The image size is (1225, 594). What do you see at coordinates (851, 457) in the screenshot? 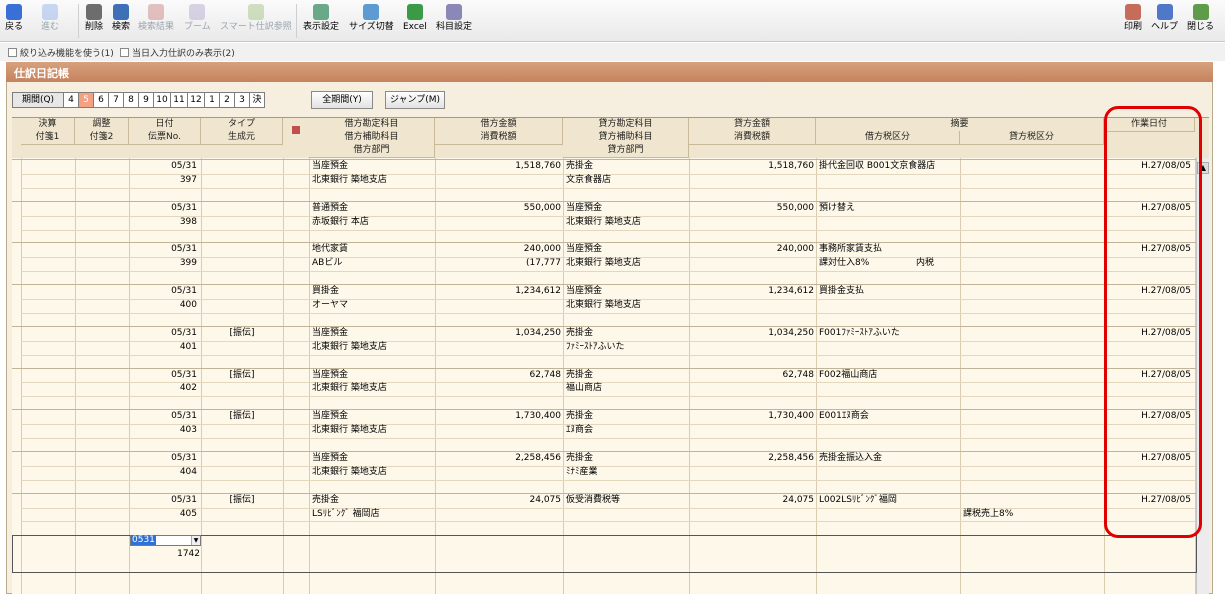
I see `entry-summary: 売掛金振込入金` at bounding box center [851, 457].